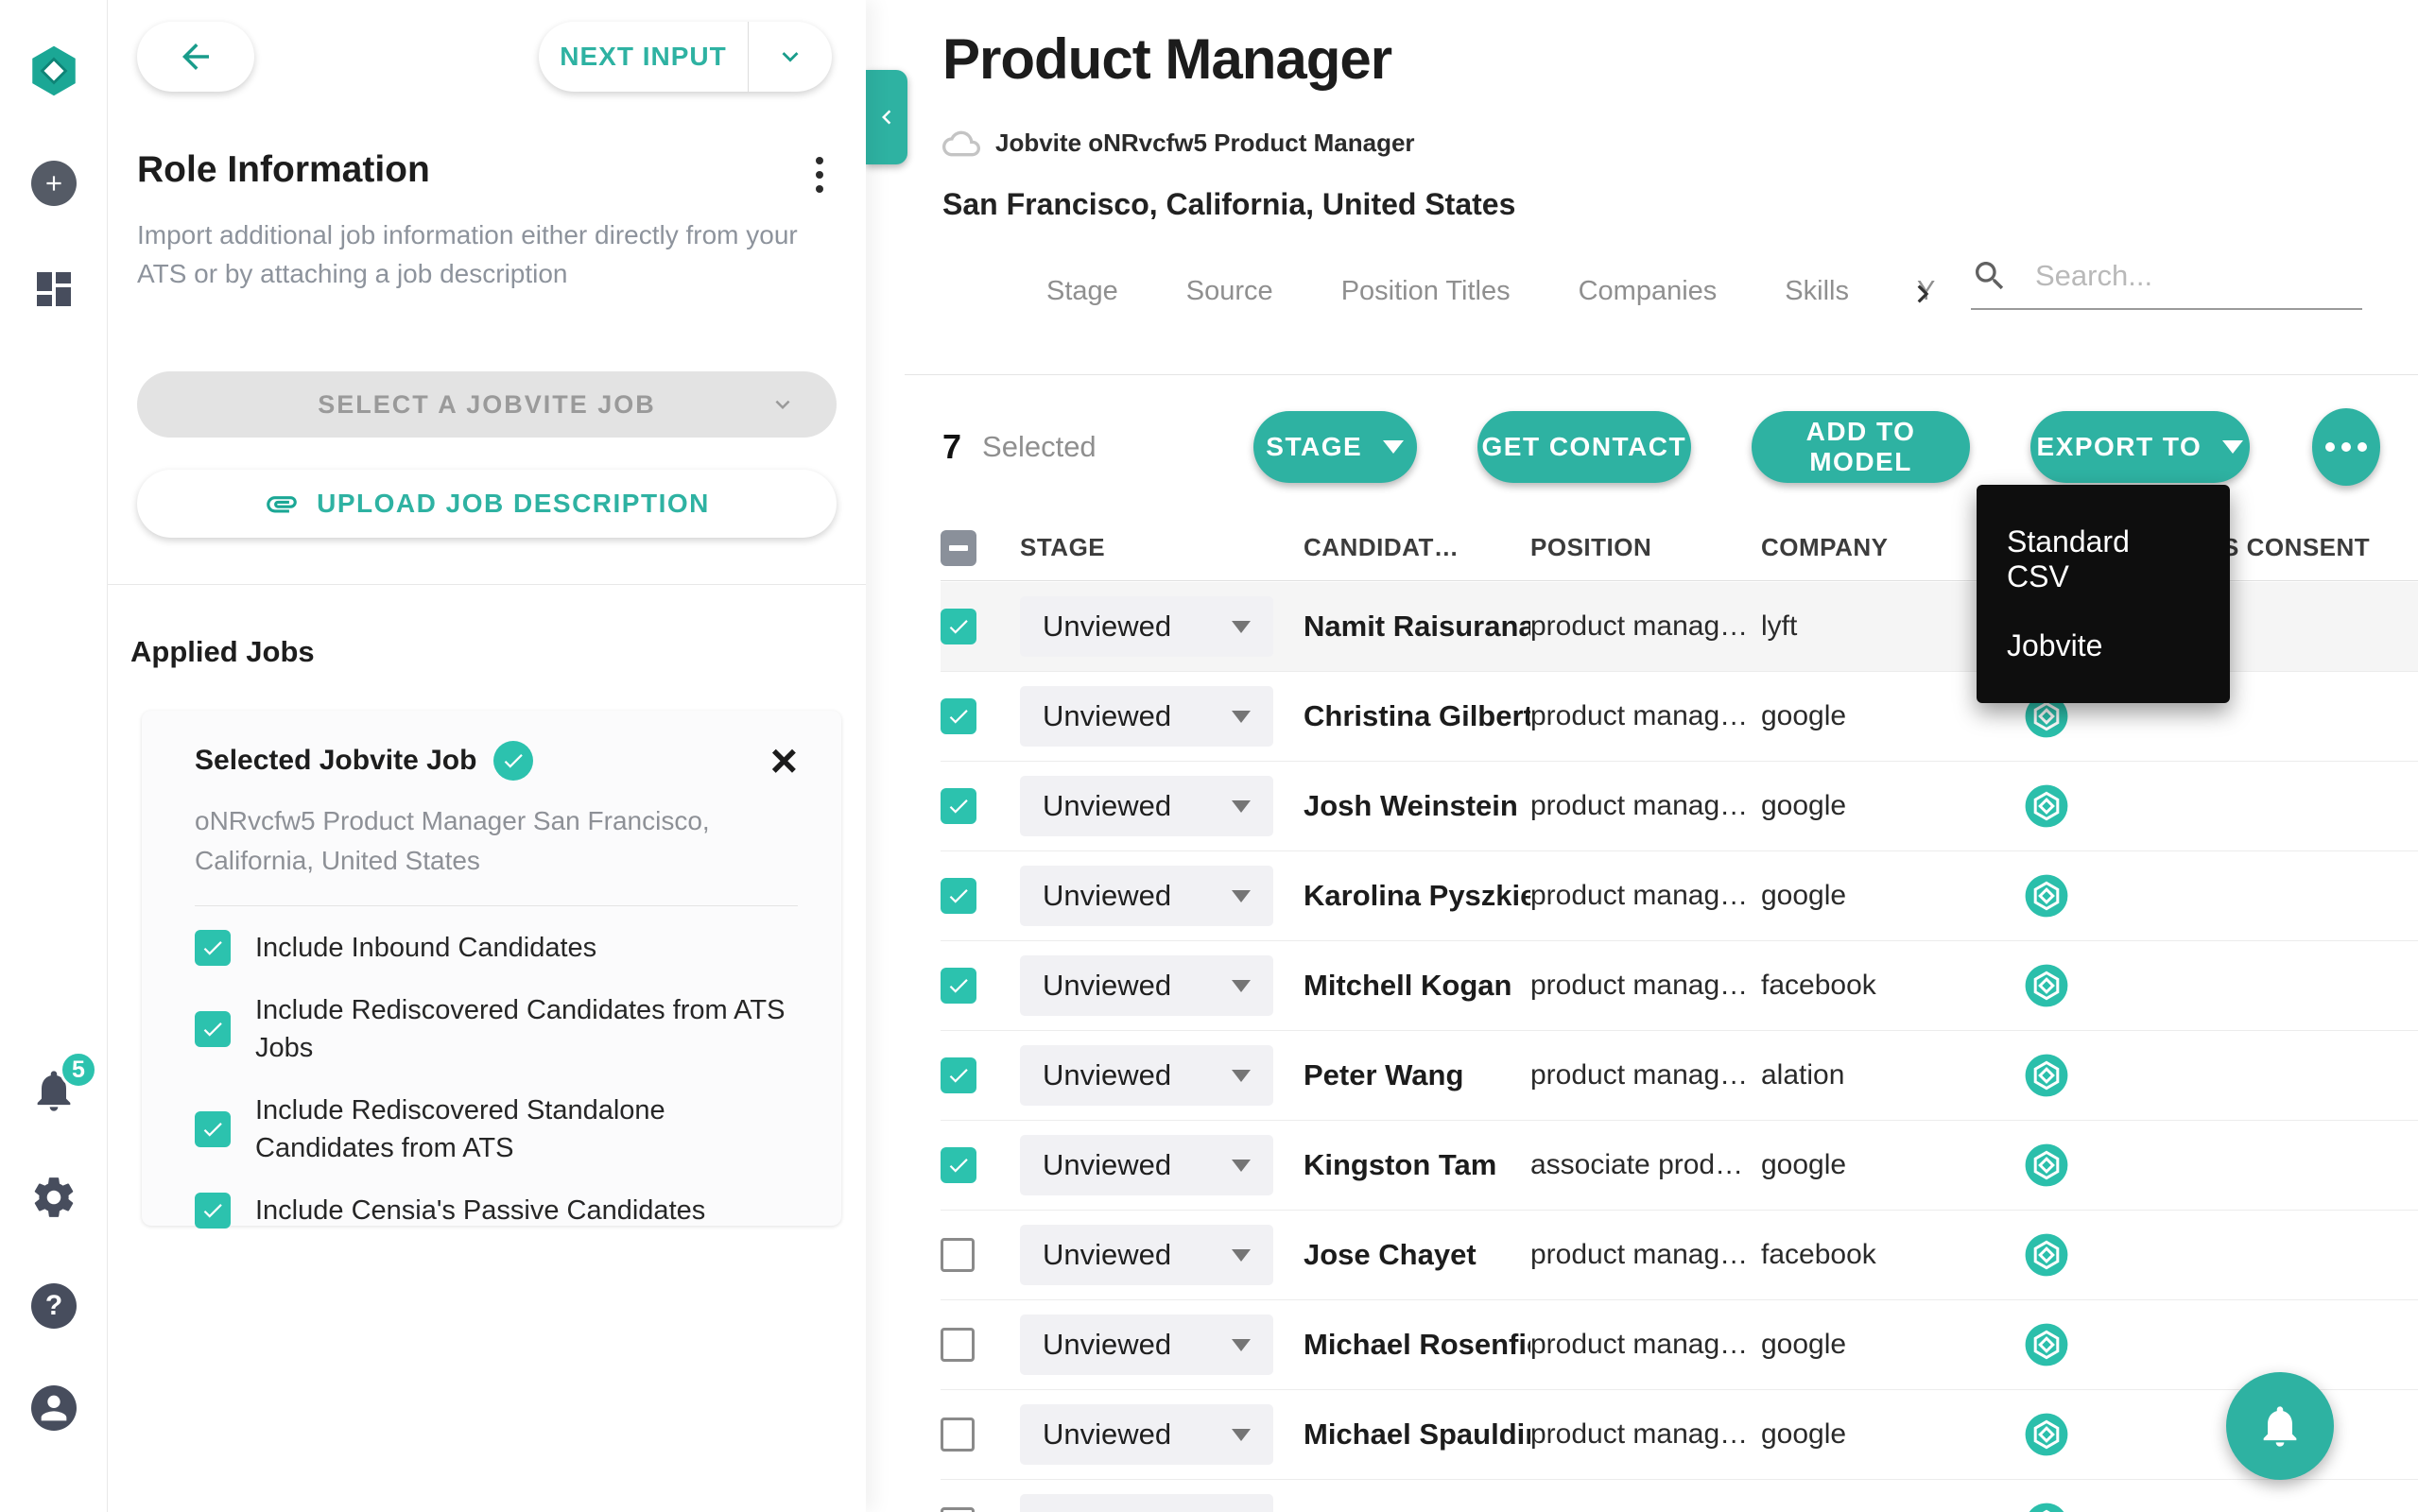 The height and width of the screenshot is (1512, 2418). Describe the element at coordinates (1923, 294) in the screenshot. I see `tabs-scroll-right-button` at that location.